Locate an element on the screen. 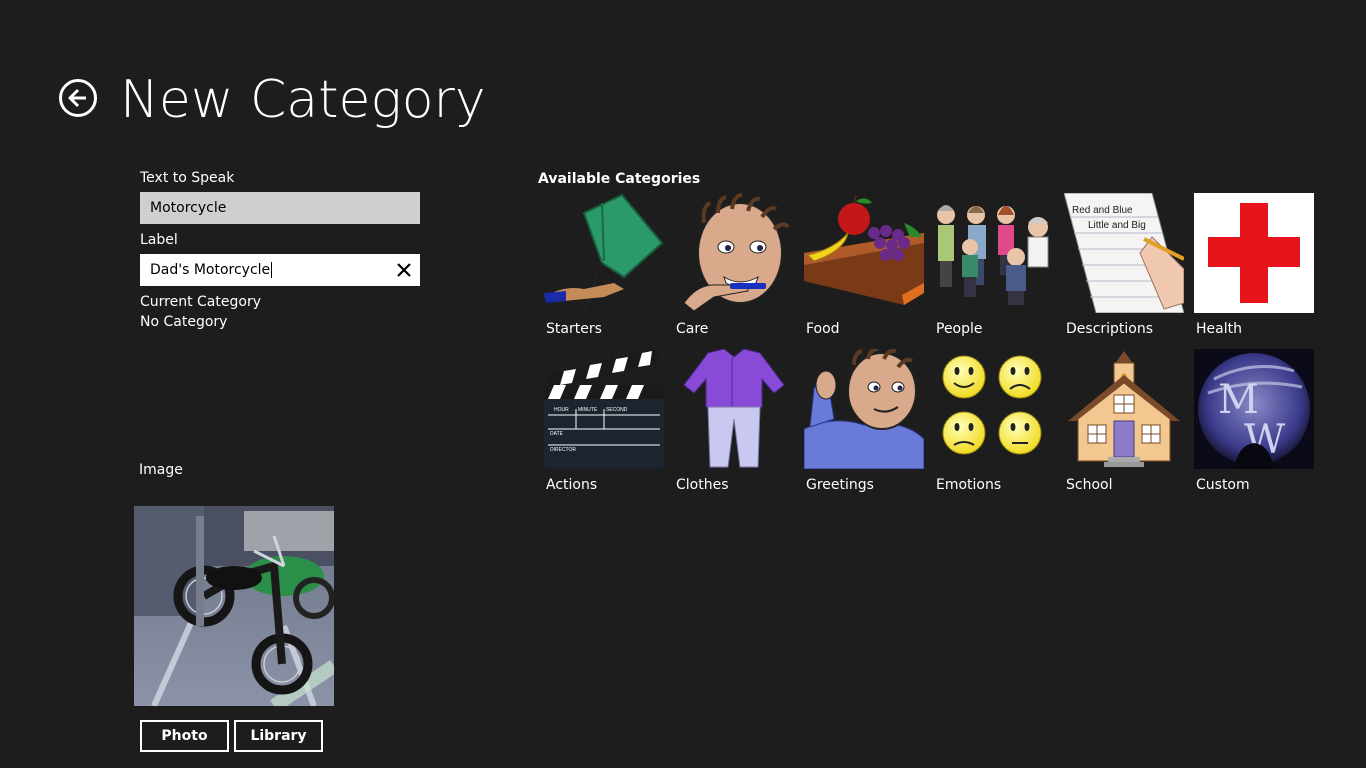  waving-boy-icon is located at coordinates (864, 409).